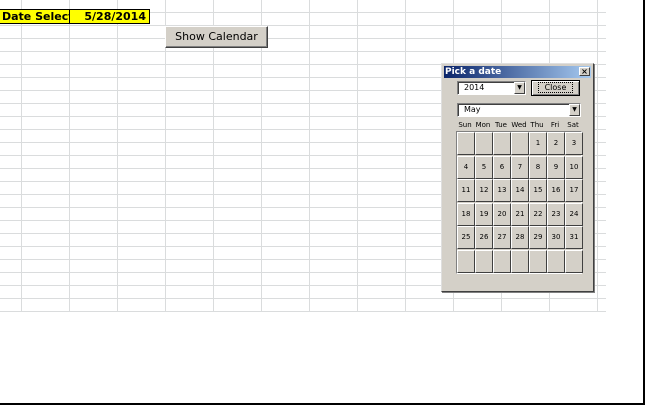  Describe the element at coordinates (574, 190) in the screenshot. I see `day-button: 17` at that location.